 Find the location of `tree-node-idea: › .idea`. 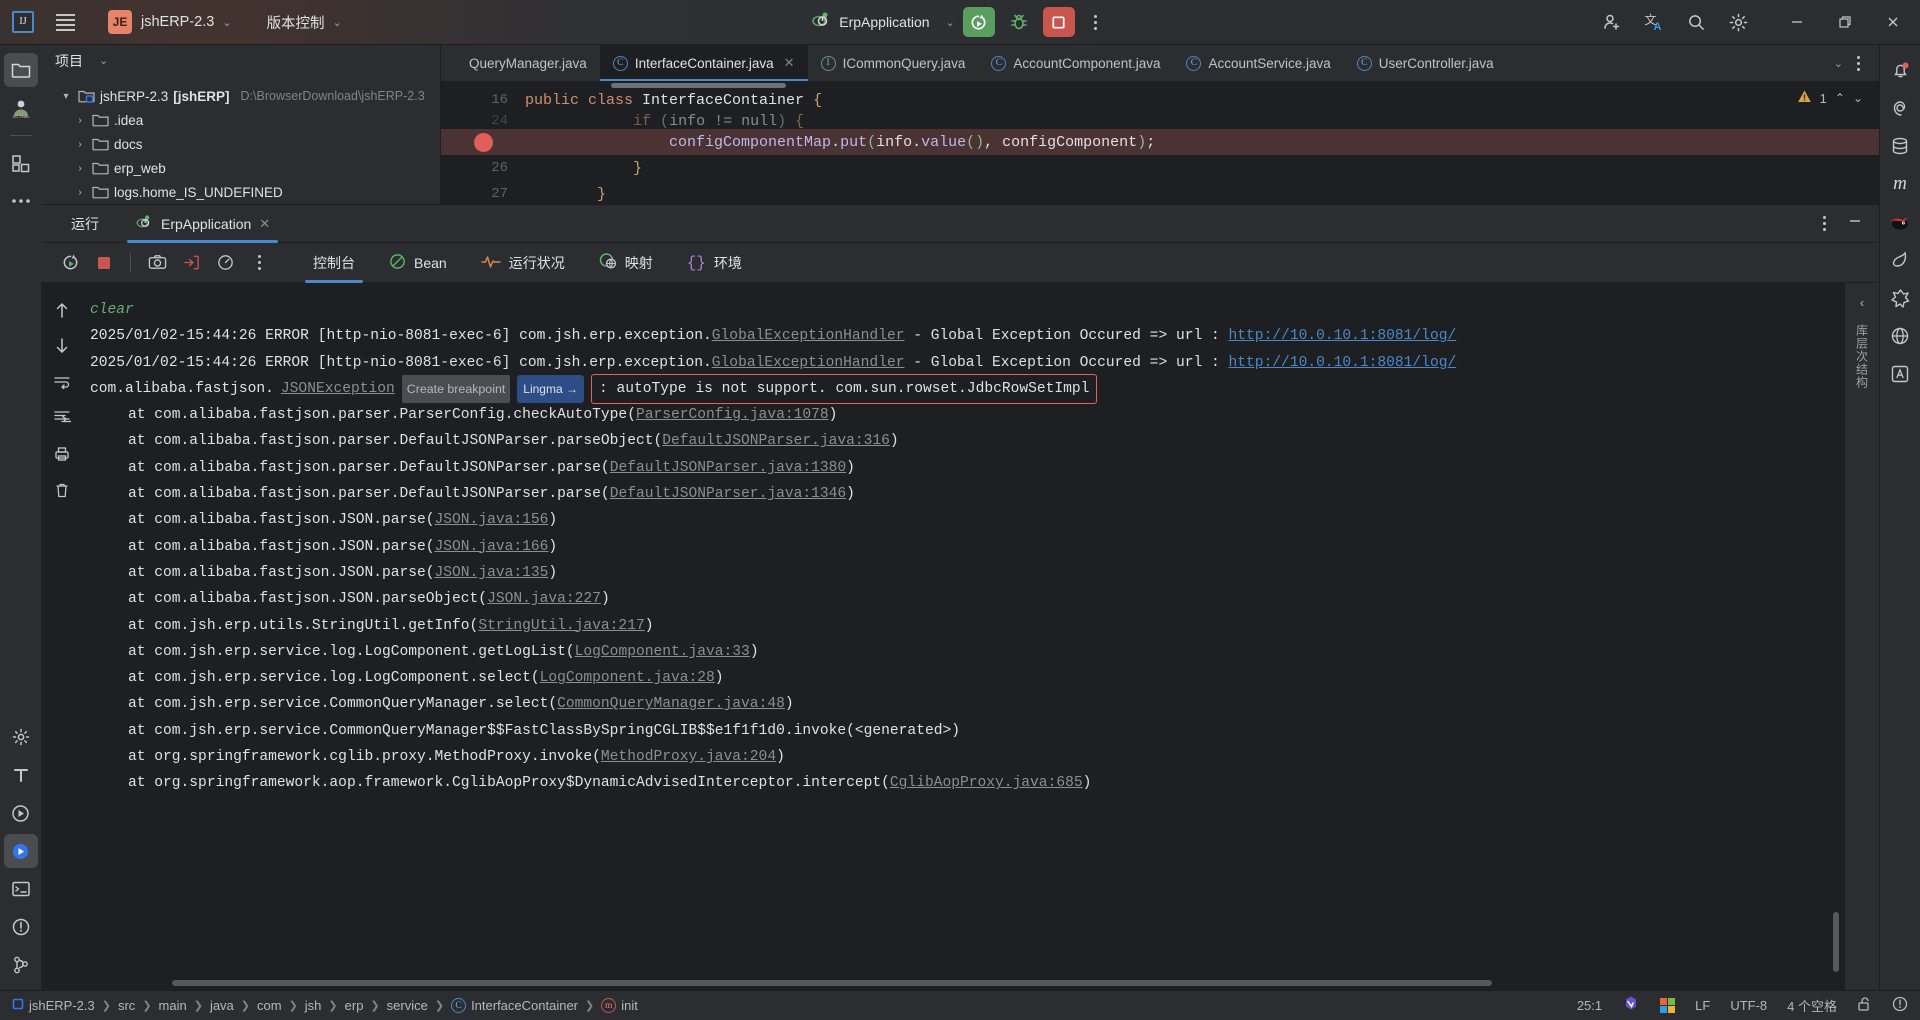

tree-node-idea: › .idea is located at coordinates (240, 120).